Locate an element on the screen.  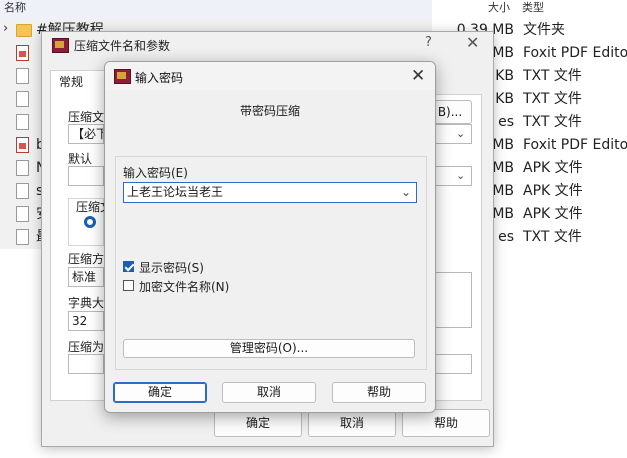
split-volume-field is located at coordinates (86, 364).